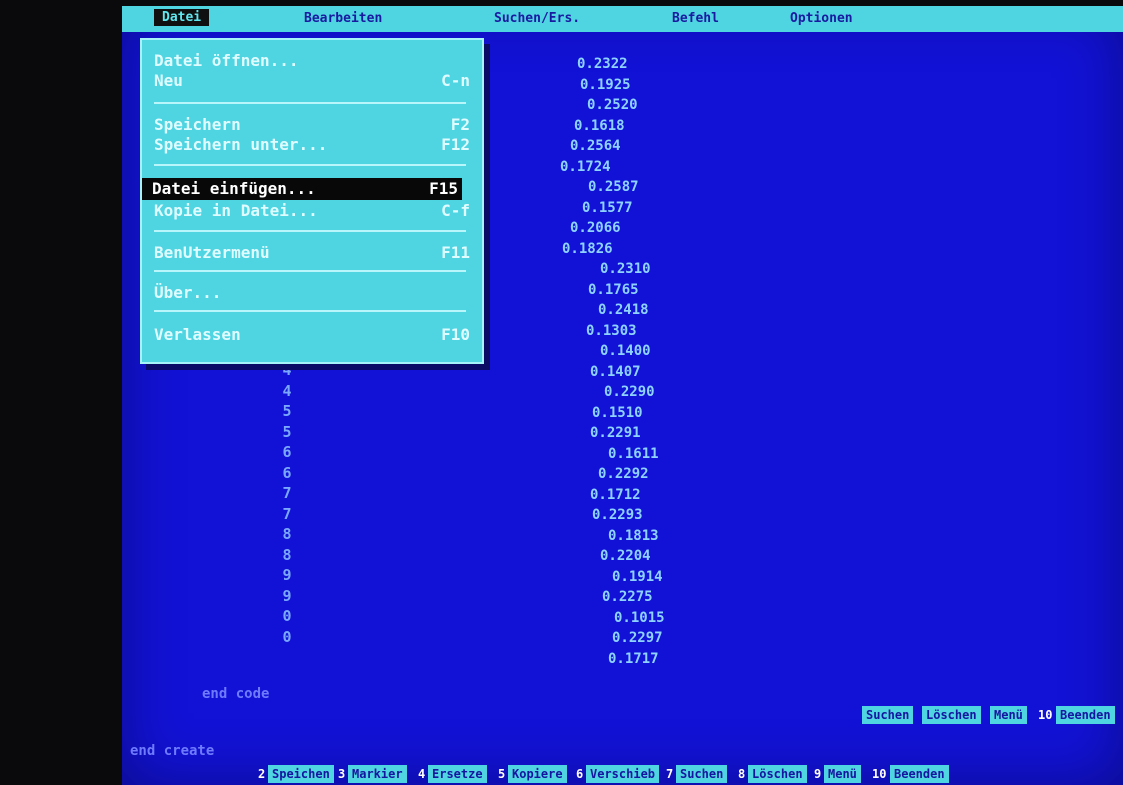  I want to click on code-line: 0.1925, so click(605, 84).